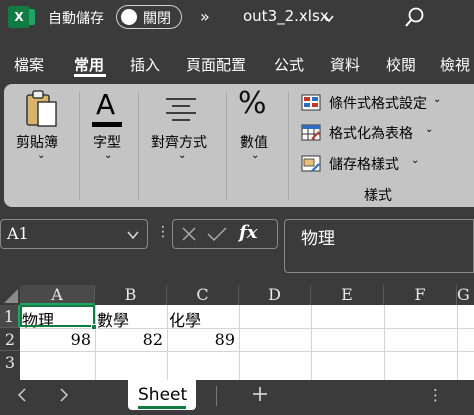 The width and height of the screenshot is (474, 415). What do you see at coordinates (237, 397) in the screenshot?
I see `sheet-tab-bar: Sheet ⋮` at bounding box center [237, 397].